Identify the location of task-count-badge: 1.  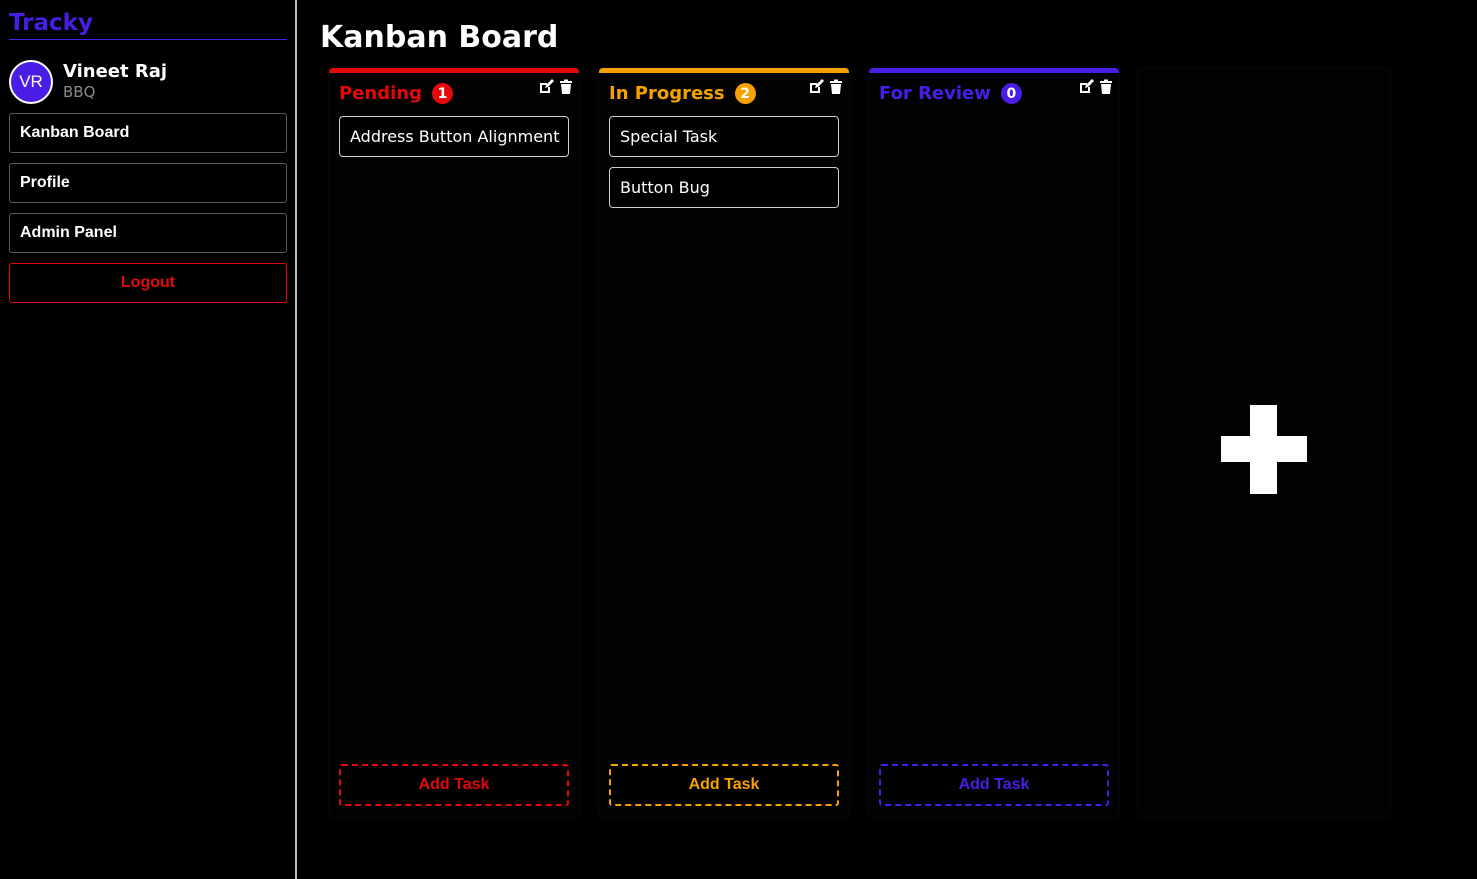
(442, 93).